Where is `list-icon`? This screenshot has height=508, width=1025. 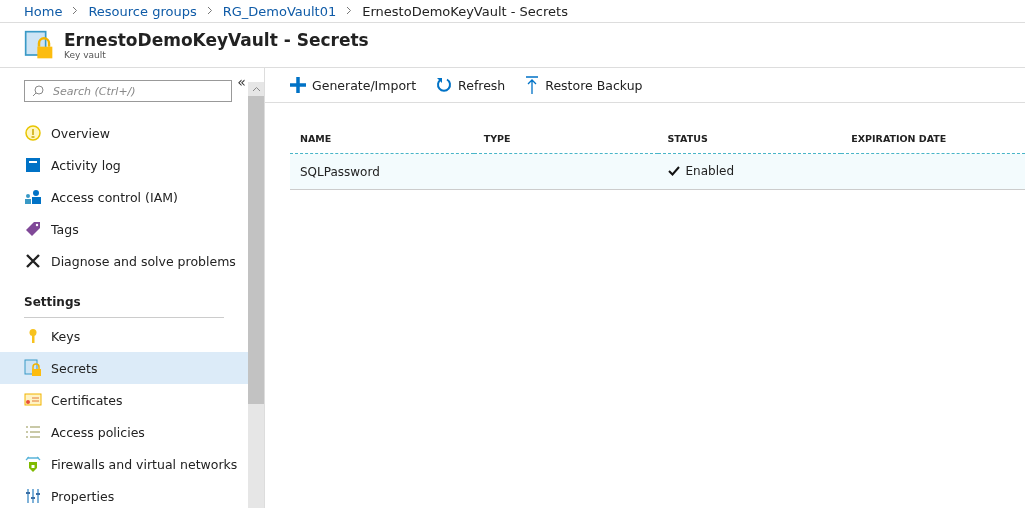
list-icon is located at coordinates (33, 432).